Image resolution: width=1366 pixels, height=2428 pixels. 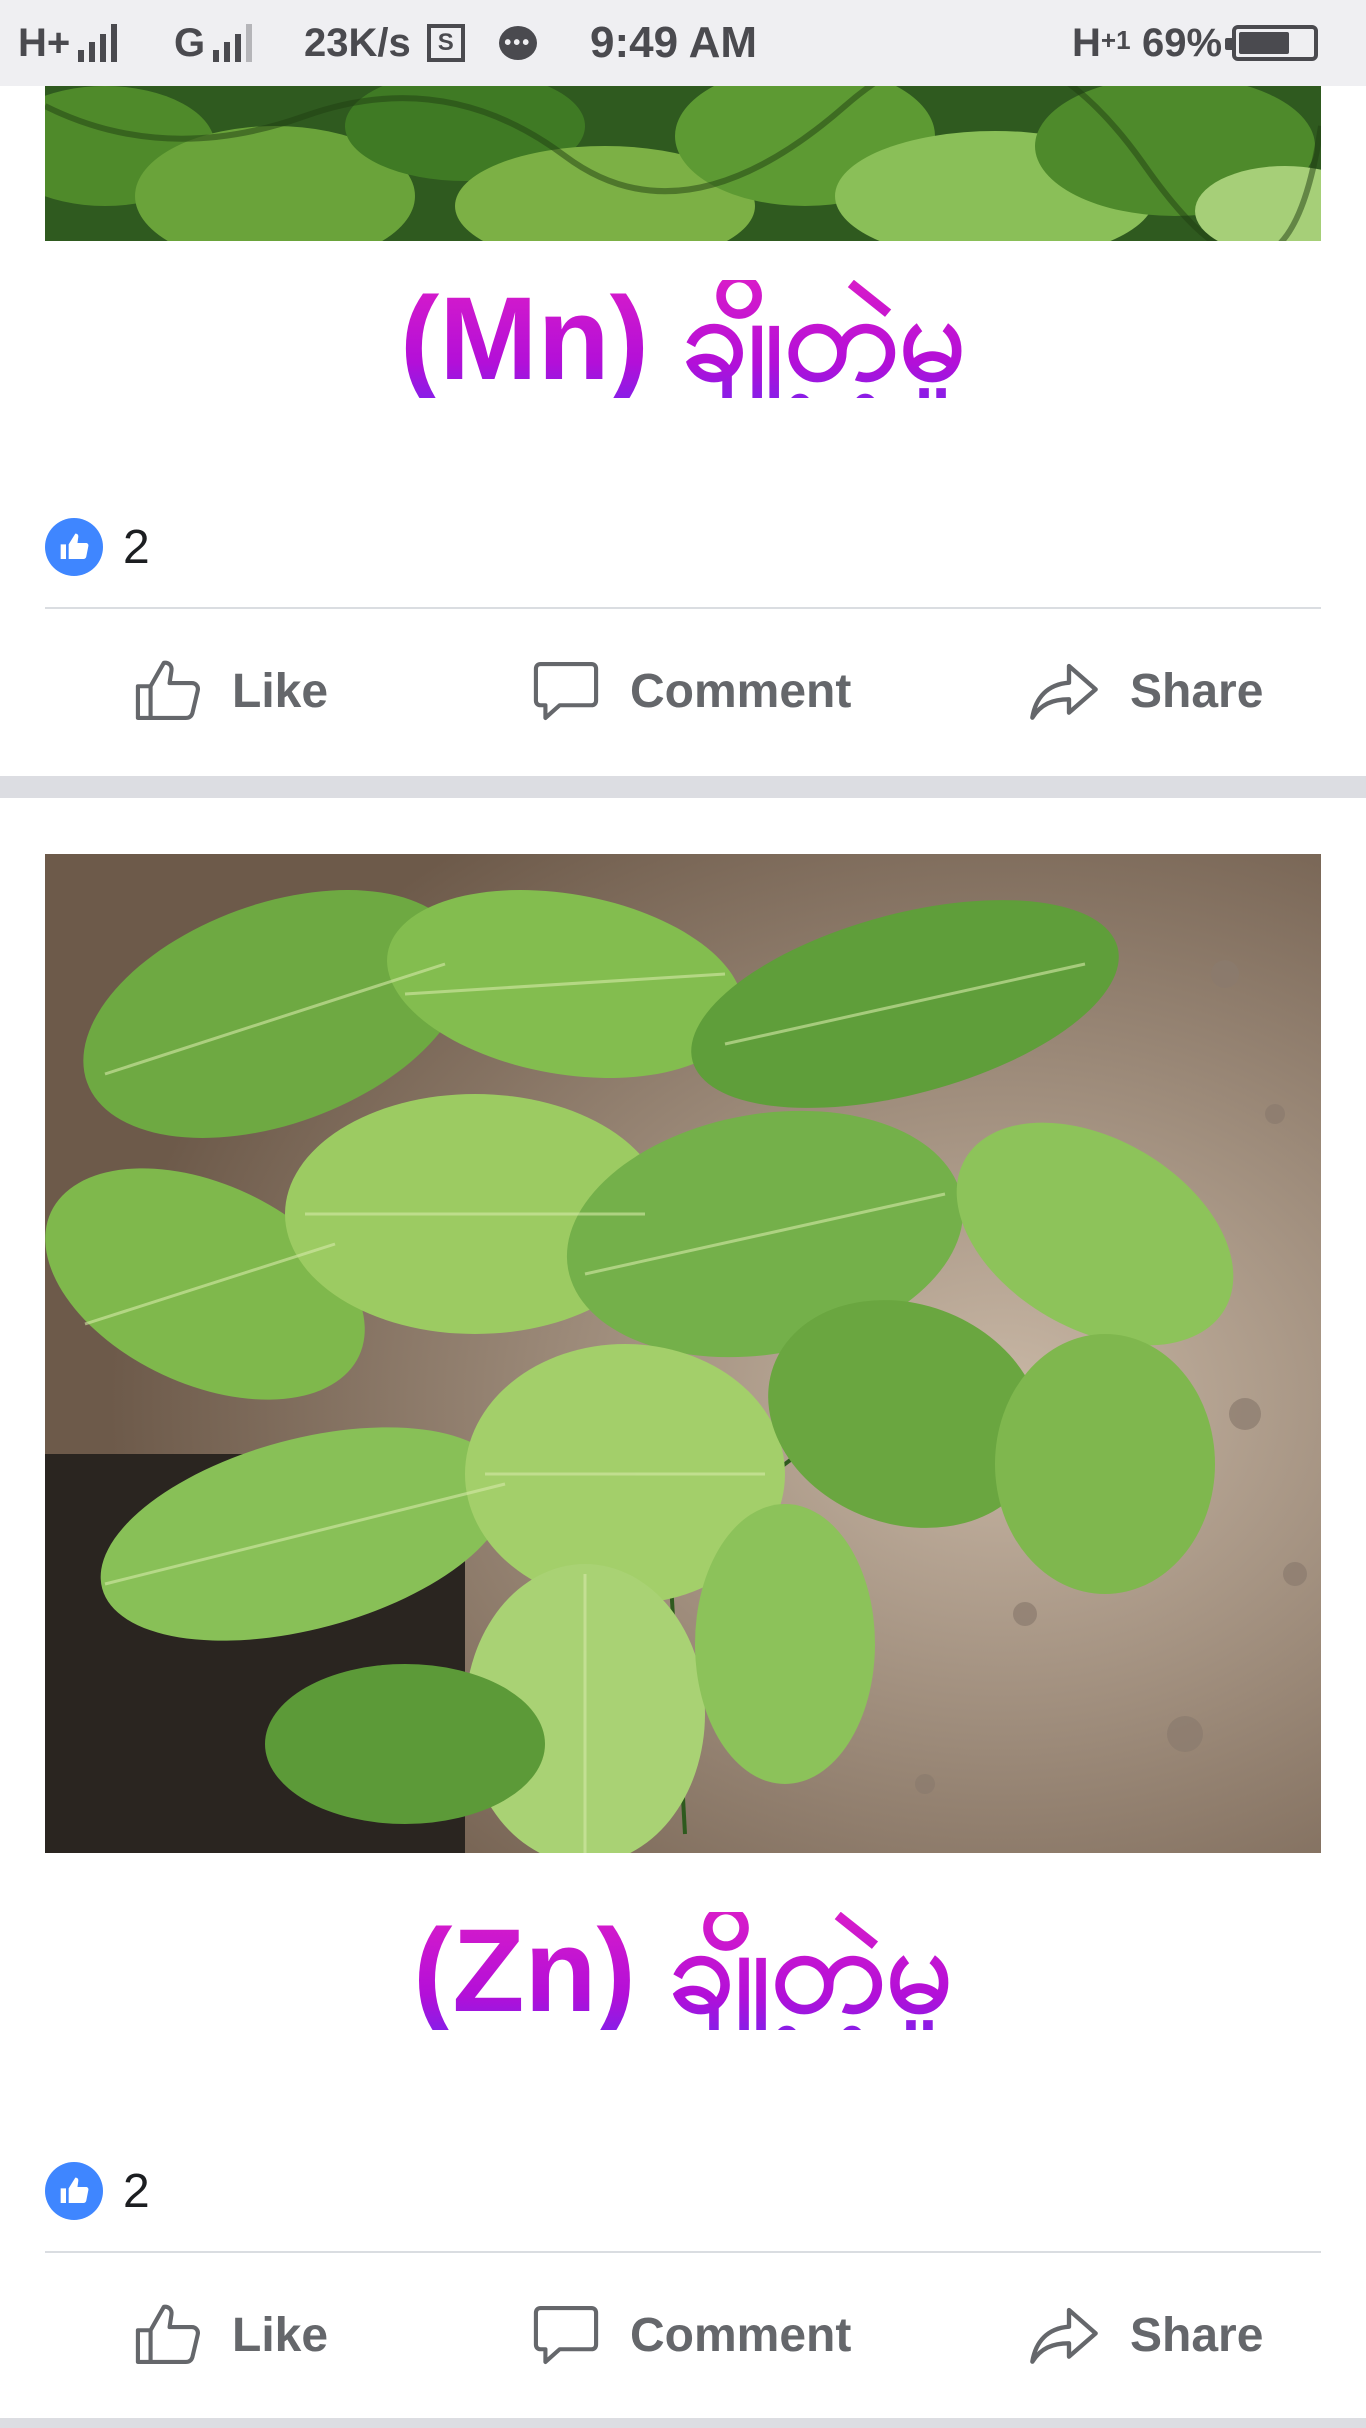 I want to click on time-label: 9:49 AM, so click(x=674, y=42).